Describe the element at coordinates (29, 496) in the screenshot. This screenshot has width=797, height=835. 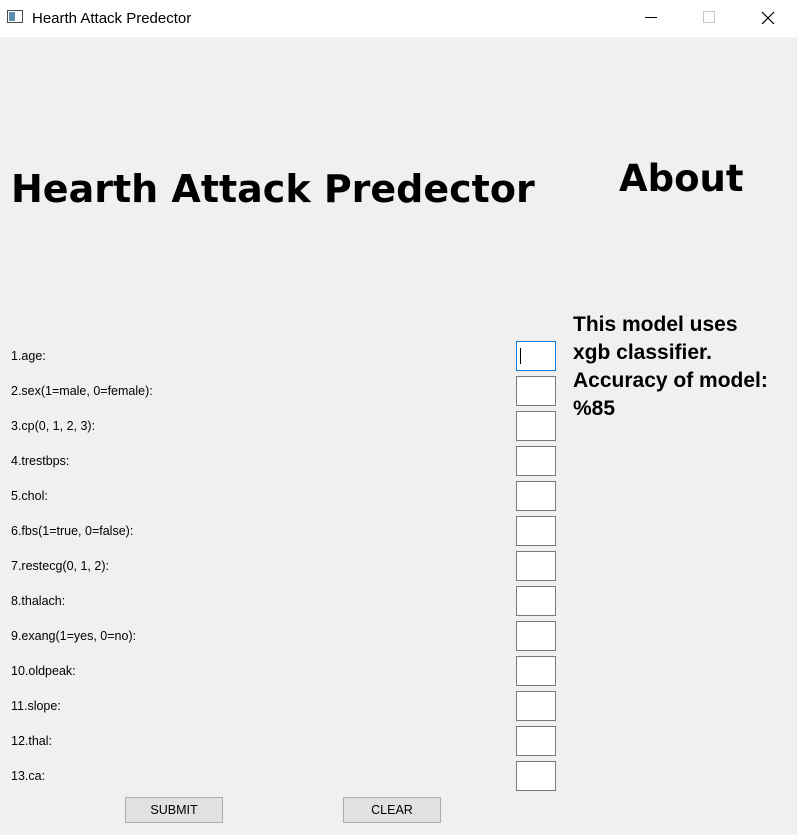
I see `chol-label: 5.chol:` at that location.